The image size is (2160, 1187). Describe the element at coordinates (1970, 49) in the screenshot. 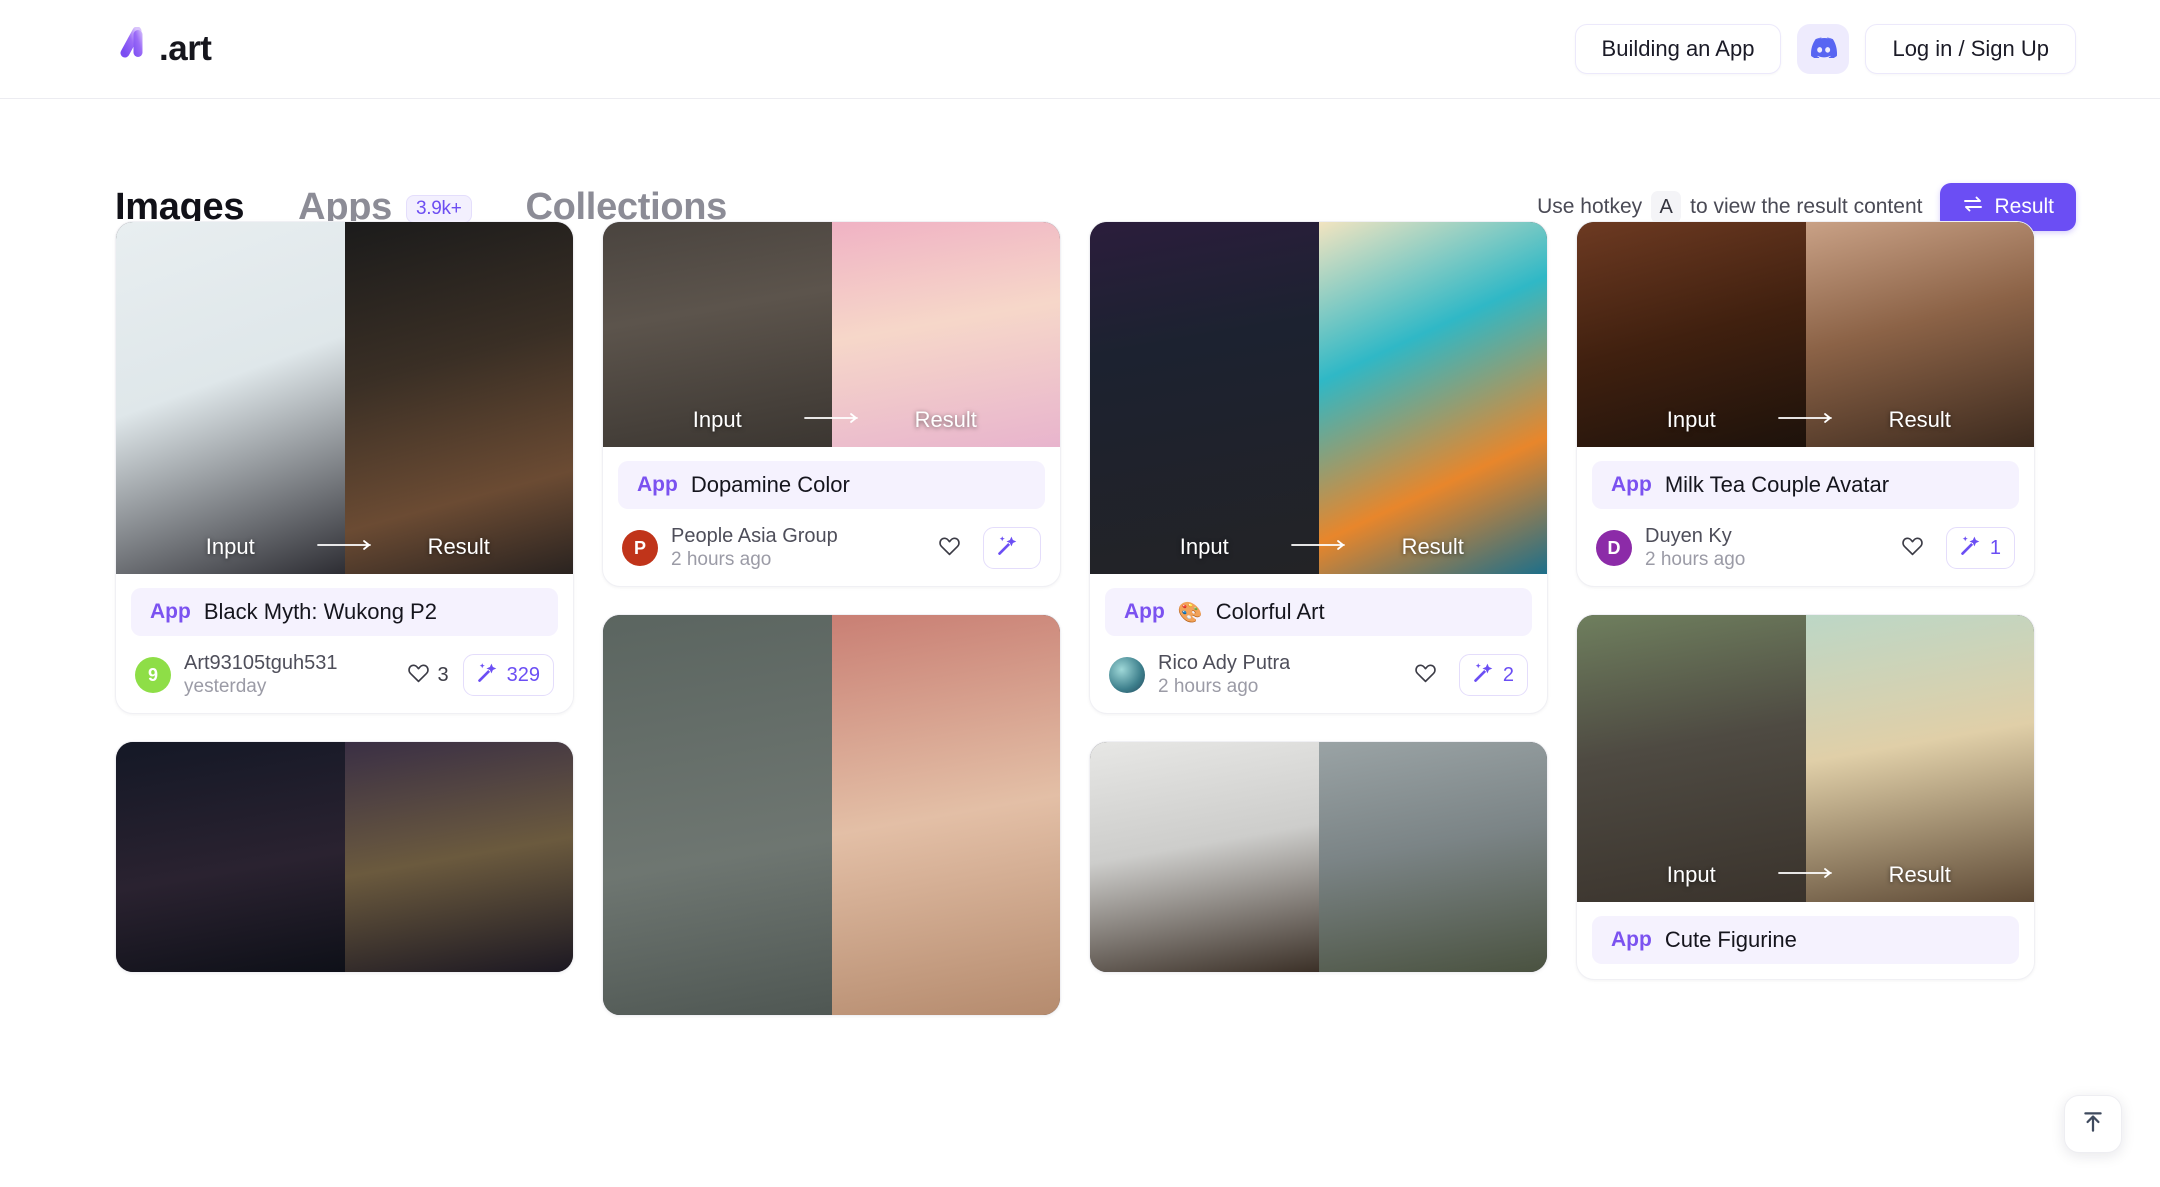

I see `login-signup-button: Log in / Sign Up` at that location.